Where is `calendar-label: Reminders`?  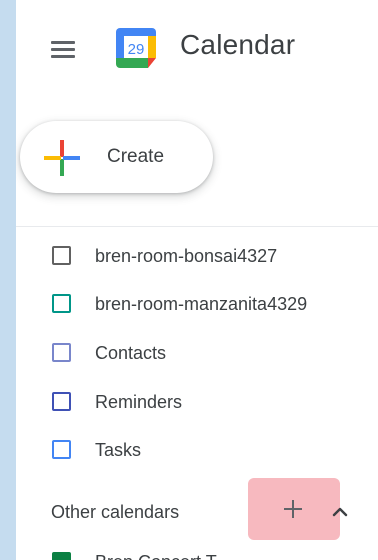 calendar-label: Reminders is located at coordinates (139, 402).